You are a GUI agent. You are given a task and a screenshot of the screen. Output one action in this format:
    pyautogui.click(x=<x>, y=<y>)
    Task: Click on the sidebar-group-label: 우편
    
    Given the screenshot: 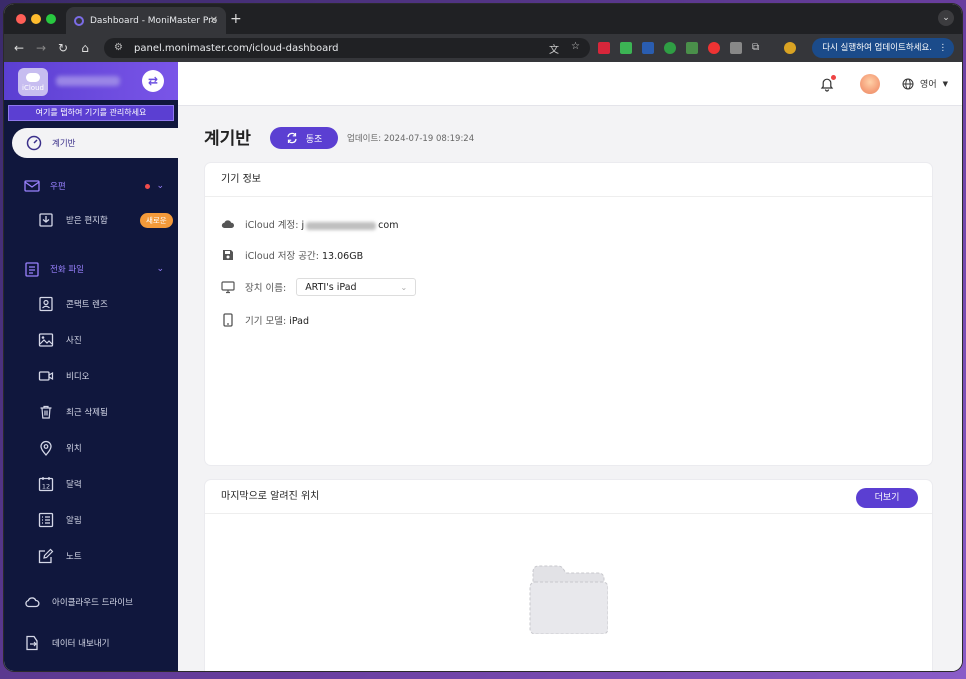 What is the action you would take?
    pyautogui.click(x=58, y=187)
    